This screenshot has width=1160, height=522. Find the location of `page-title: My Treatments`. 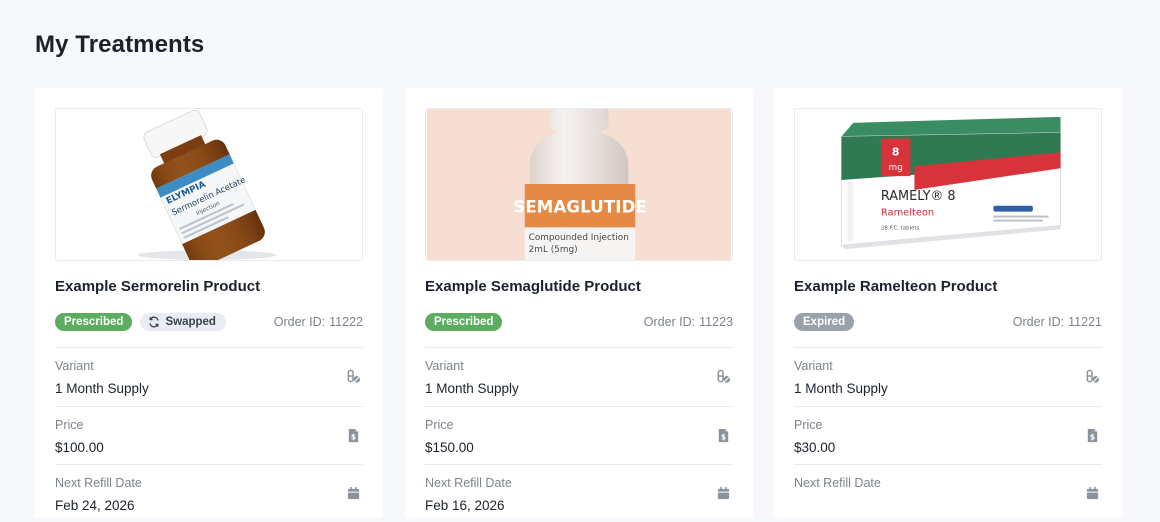

page-title: My Treatments is located at coordinates (120, 44).